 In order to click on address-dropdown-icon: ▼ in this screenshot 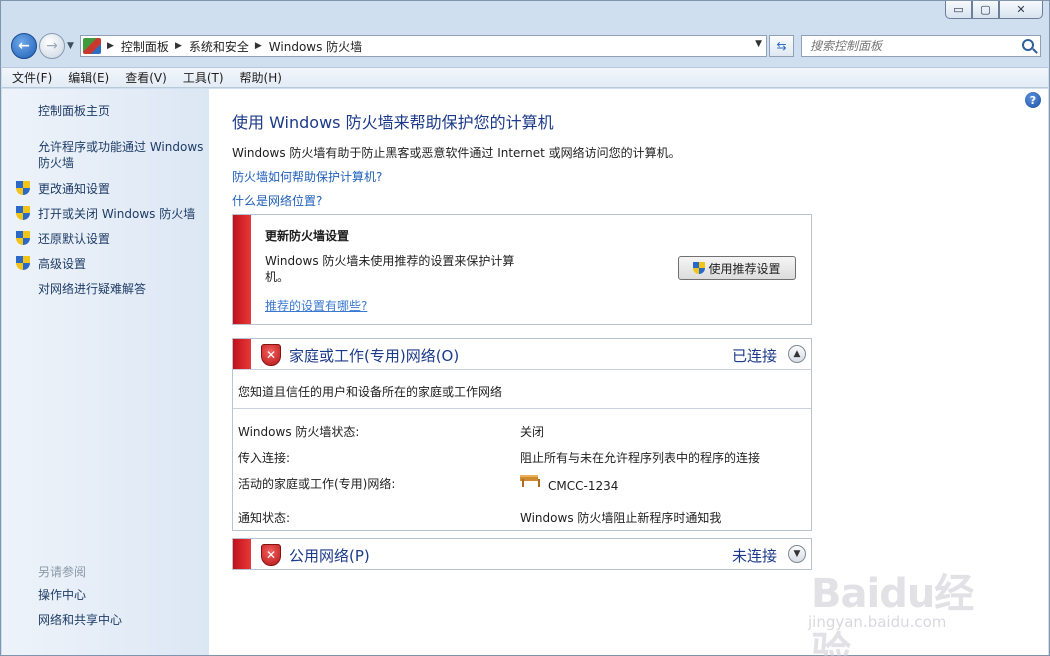, I will do `click(758, 44)`.